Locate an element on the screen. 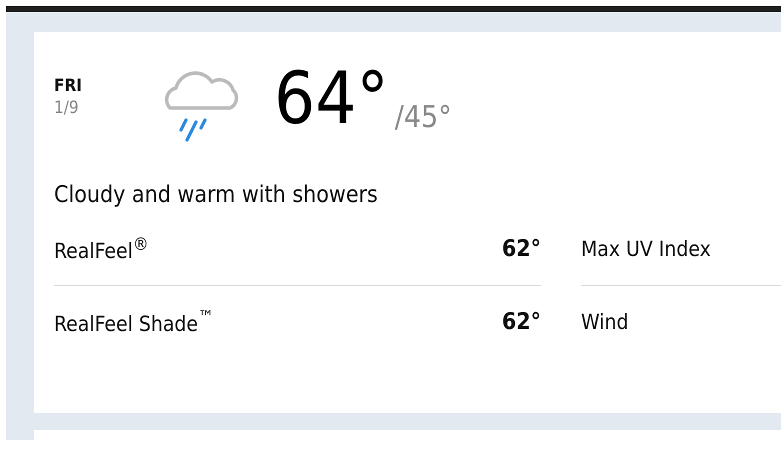 This screenshot has width=781, height=452. detail-label: RealFeel Shade$^{™}$ is located at coordinates (134, 322).